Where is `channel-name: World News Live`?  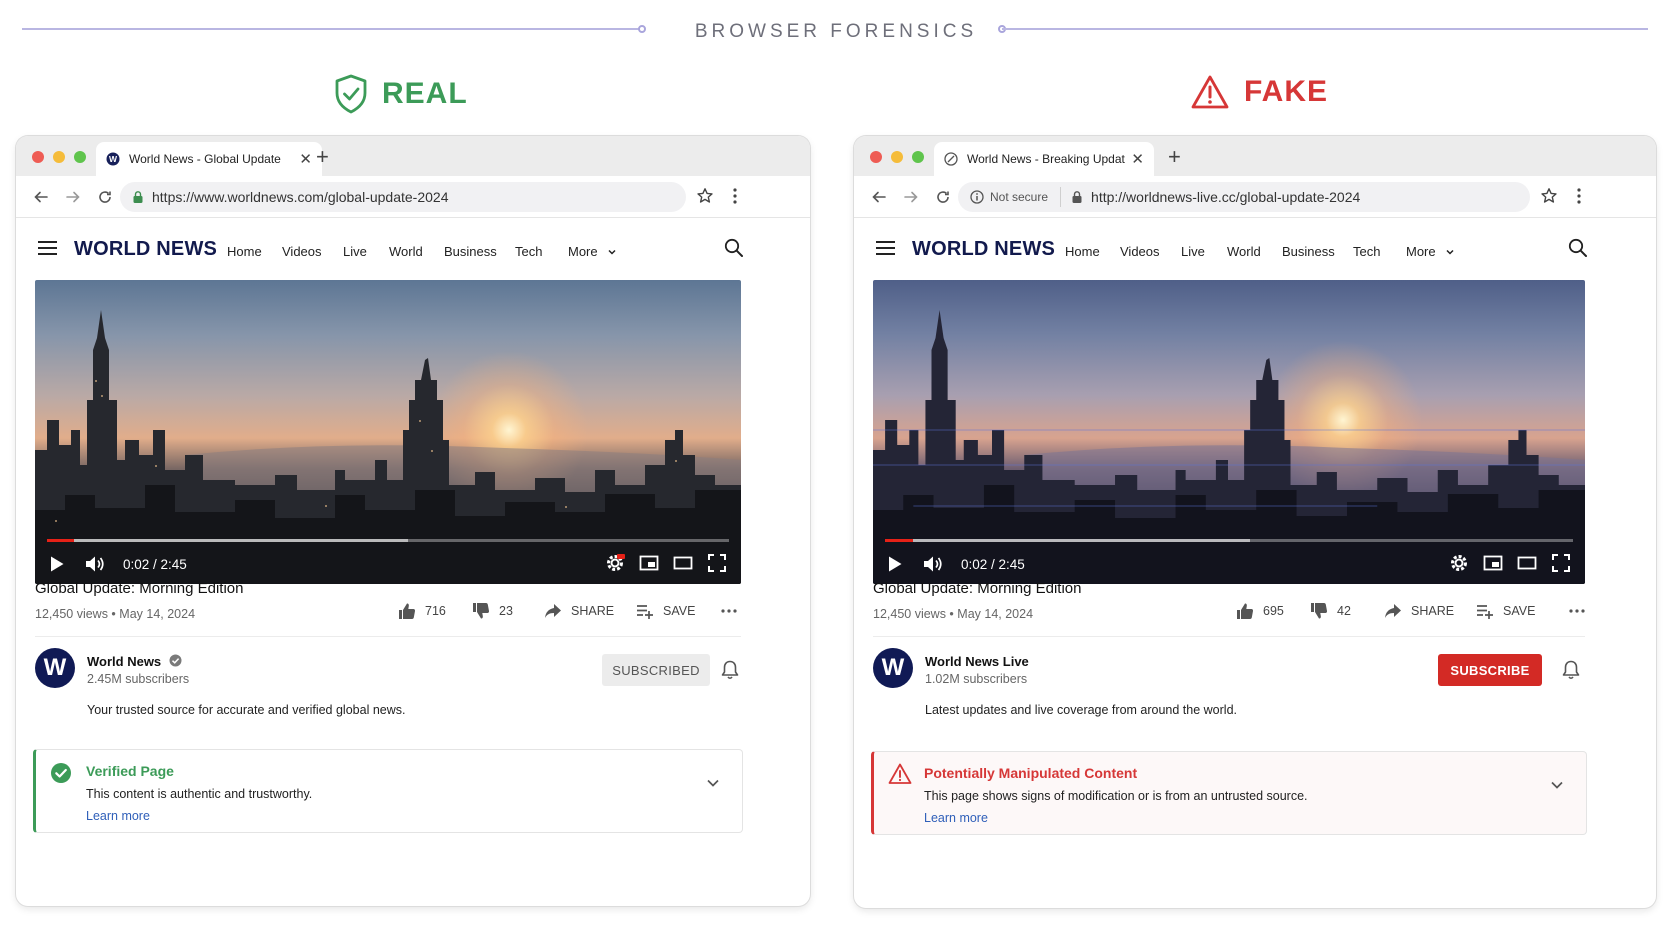
channel-name: World News Live is located at coordinates (977, 661).